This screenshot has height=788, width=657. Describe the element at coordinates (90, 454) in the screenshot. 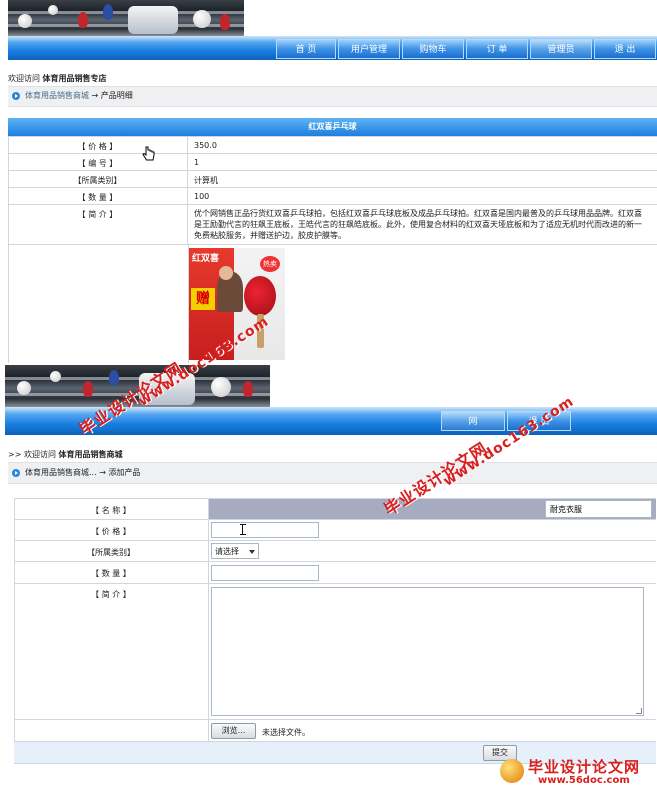

I see `site-name-2: 体育用品销售商城` at that location.